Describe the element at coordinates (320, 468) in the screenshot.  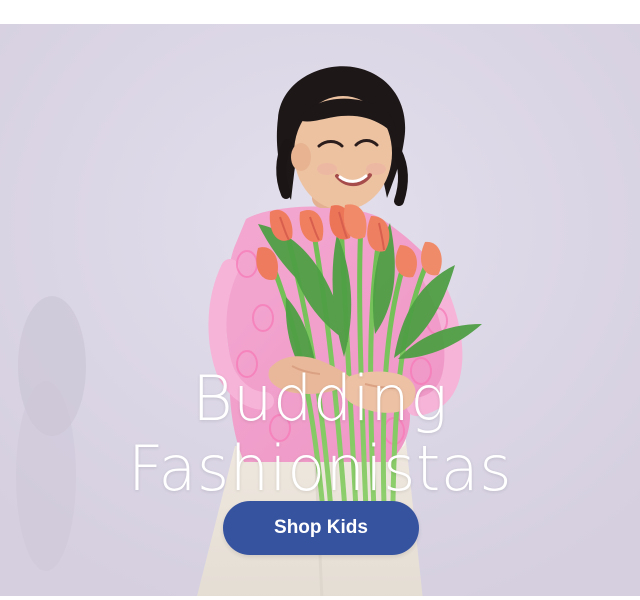
I see `headline-line-2: Fashionistas` at that location.